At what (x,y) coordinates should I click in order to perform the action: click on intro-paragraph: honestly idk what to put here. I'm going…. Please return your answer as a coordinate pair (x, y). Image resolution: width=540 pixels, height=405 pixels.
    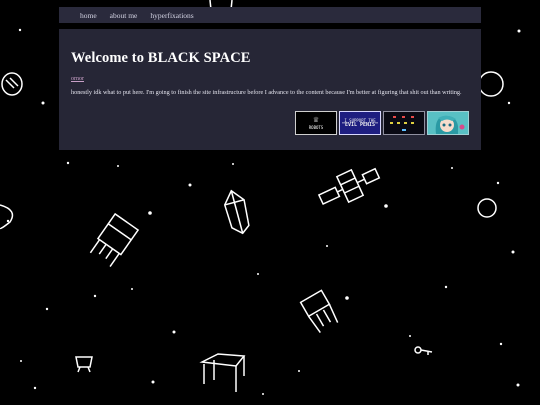
    Looking at the image, I should click on (266, 92).